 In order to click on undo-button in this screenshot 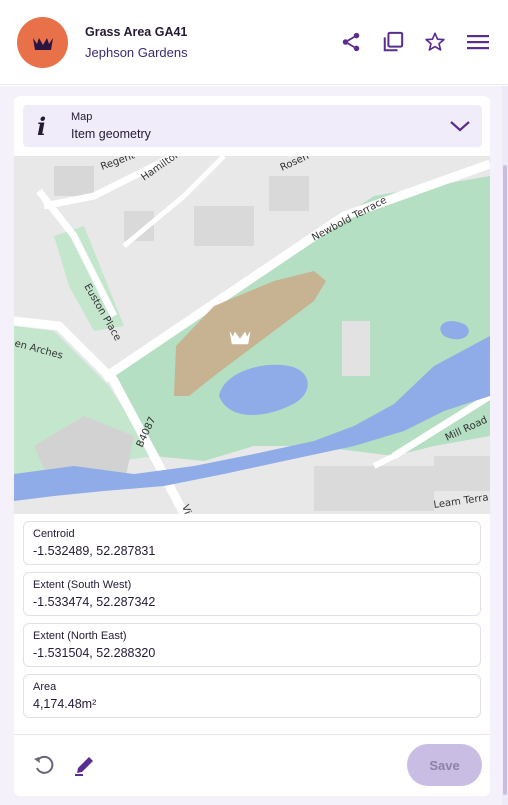, I will do `click(44, 765)`.